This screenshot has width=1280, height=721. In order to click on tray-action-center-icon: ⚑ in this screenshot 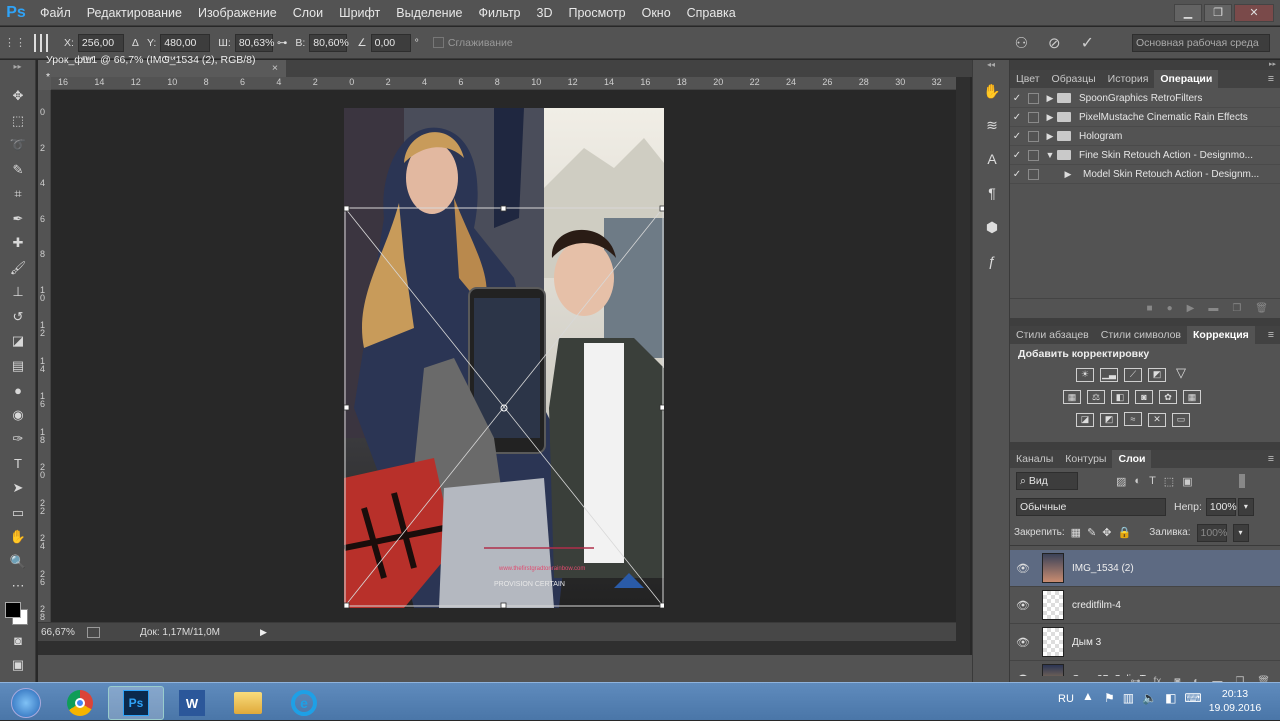, I will do `click(1109, 698)`.